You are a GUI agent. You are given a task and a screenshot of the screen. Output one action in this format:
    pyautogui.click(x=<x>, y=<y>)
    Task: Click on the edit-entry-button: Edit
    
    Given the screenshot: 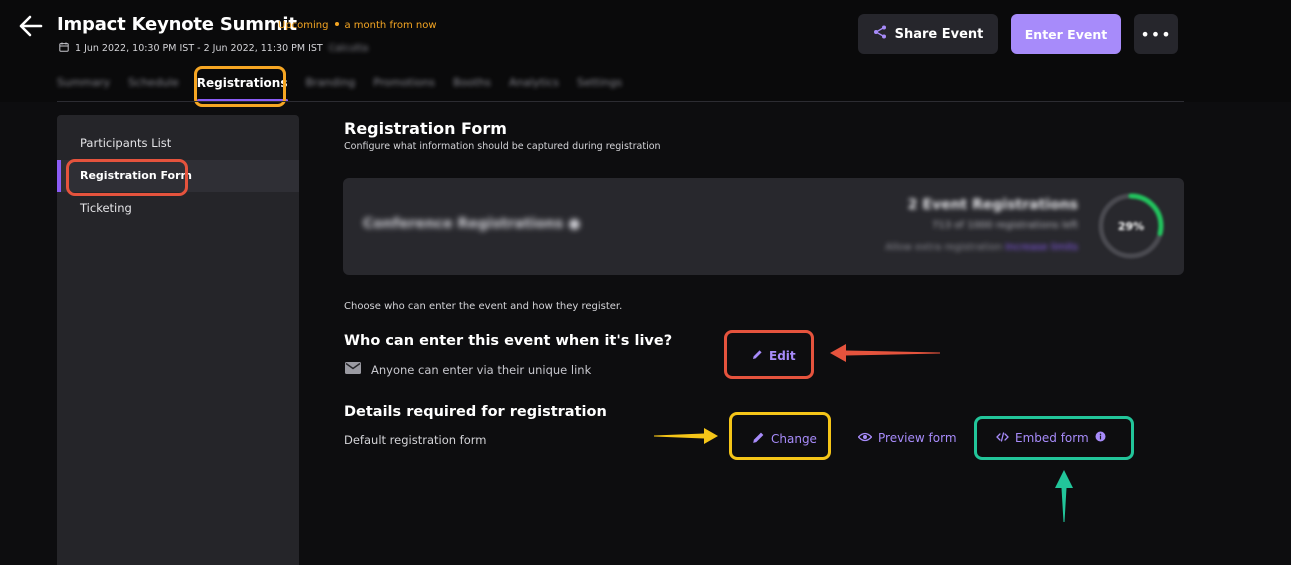 What is the action you would take?
    pyautogui.click(x=774, y=356)
    